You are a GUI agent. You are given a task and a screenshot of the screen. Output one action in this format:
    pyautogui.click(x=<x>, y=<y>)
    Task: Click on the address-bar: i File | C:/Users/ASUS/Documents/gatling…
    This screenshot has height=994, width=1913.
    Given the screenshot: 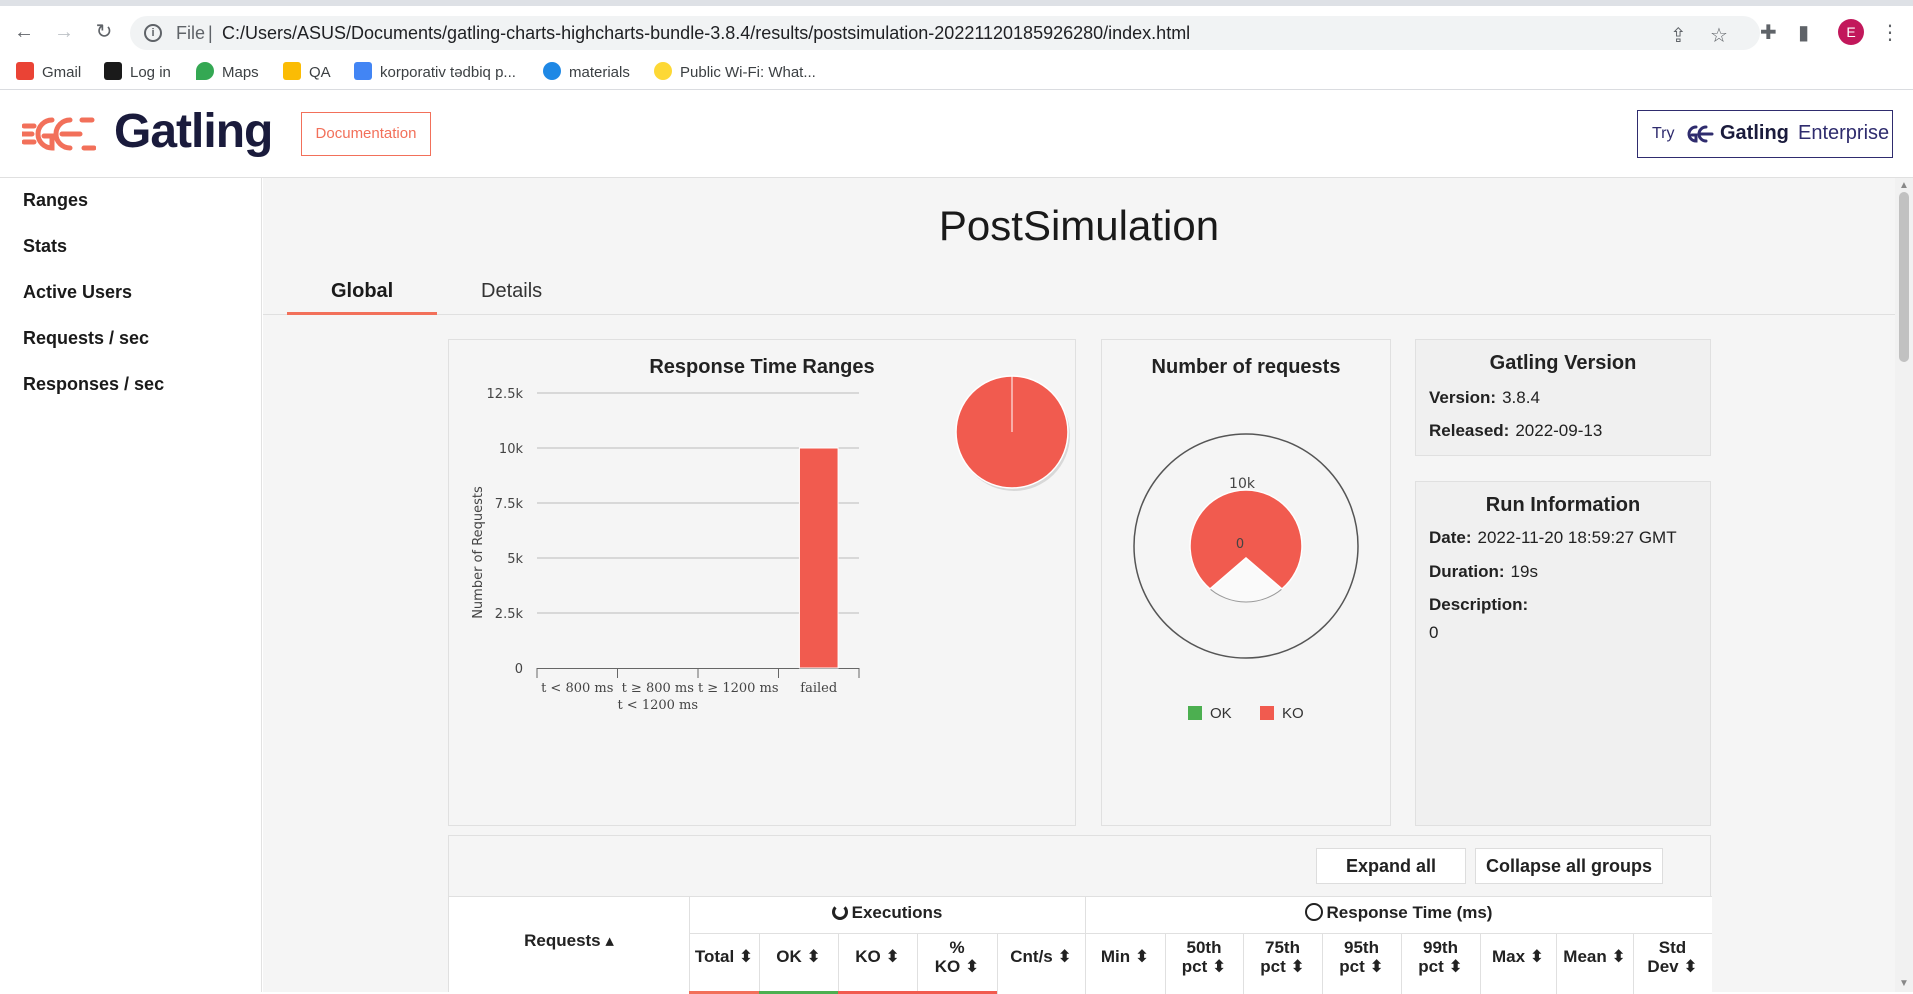 What is the action you would take?
    pyautogui.click(x=945, y=33)
    